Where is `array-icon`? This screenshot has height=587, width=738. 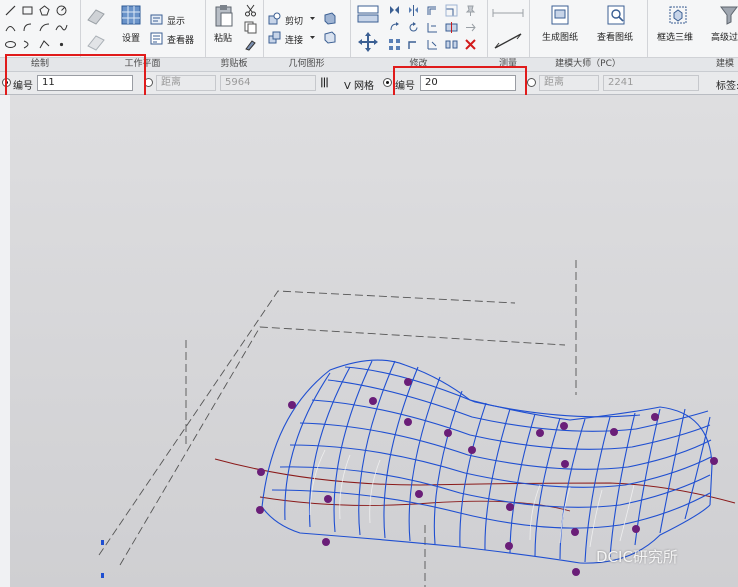 array-icon is located at coordinates (394, 44).